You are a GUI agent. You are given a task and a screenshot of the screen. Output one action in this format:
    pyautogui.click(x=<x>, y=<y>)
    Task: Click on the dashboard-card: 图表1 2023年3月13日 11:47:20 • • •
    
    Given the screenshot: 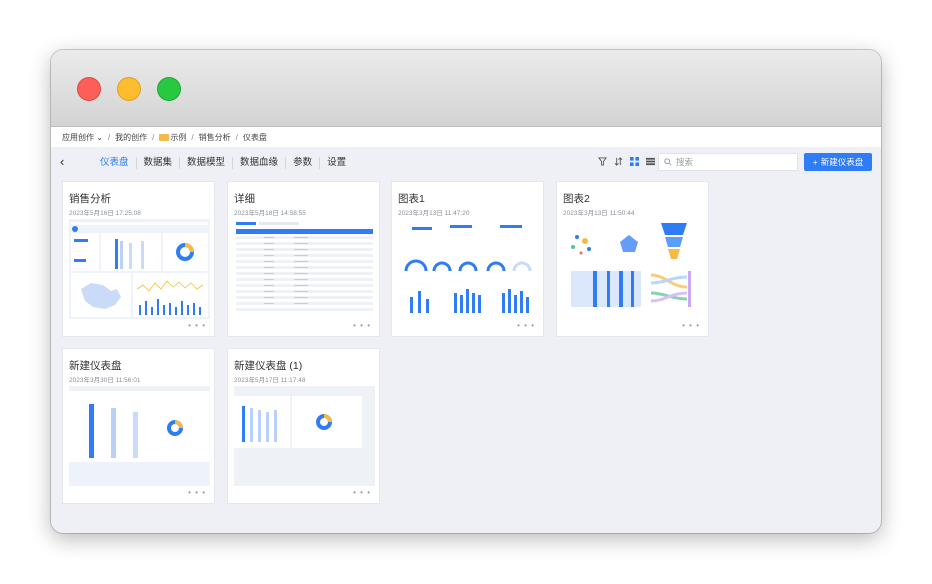 What is the action you would take?
    pyautogui.click(x=467, y=259)
    